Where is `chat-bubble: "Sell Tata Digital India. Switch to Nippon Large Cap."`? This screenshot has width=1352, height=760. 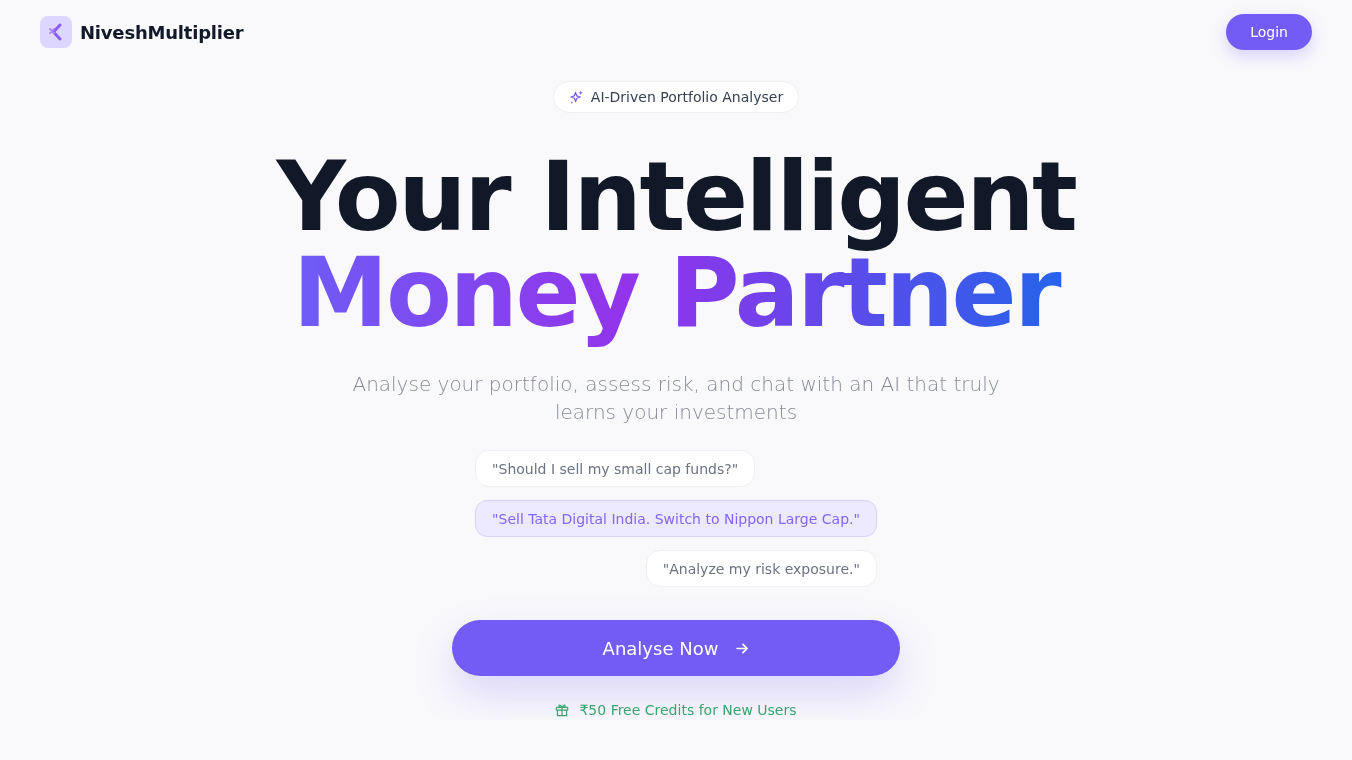 chat-bubble: "Sell Tata Digital India. Switch to Nippon Large Cap." is located at coordinates (676, 518).